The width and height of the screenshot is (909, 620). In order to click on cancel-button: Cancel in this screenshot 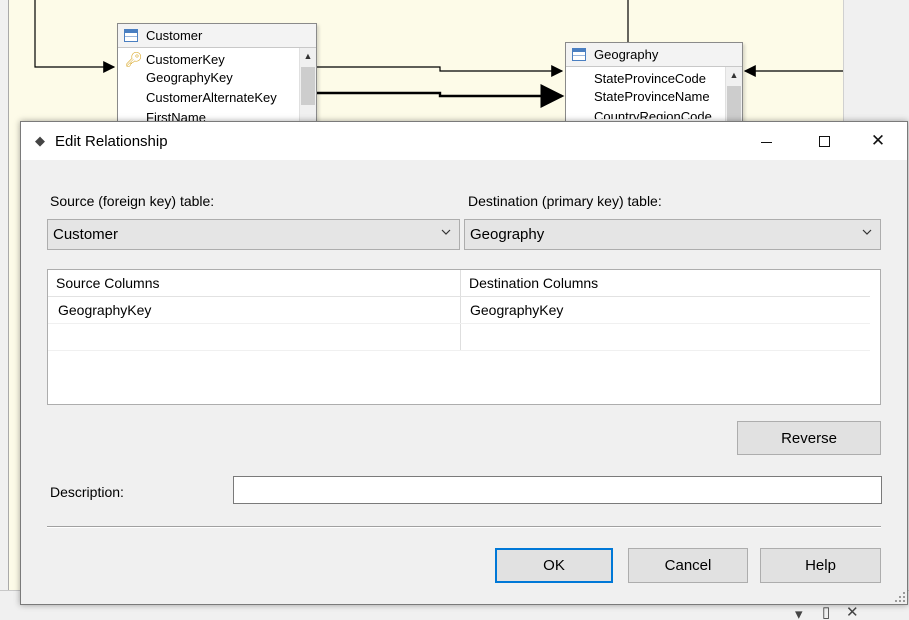, I will do `click(688, 565)`.